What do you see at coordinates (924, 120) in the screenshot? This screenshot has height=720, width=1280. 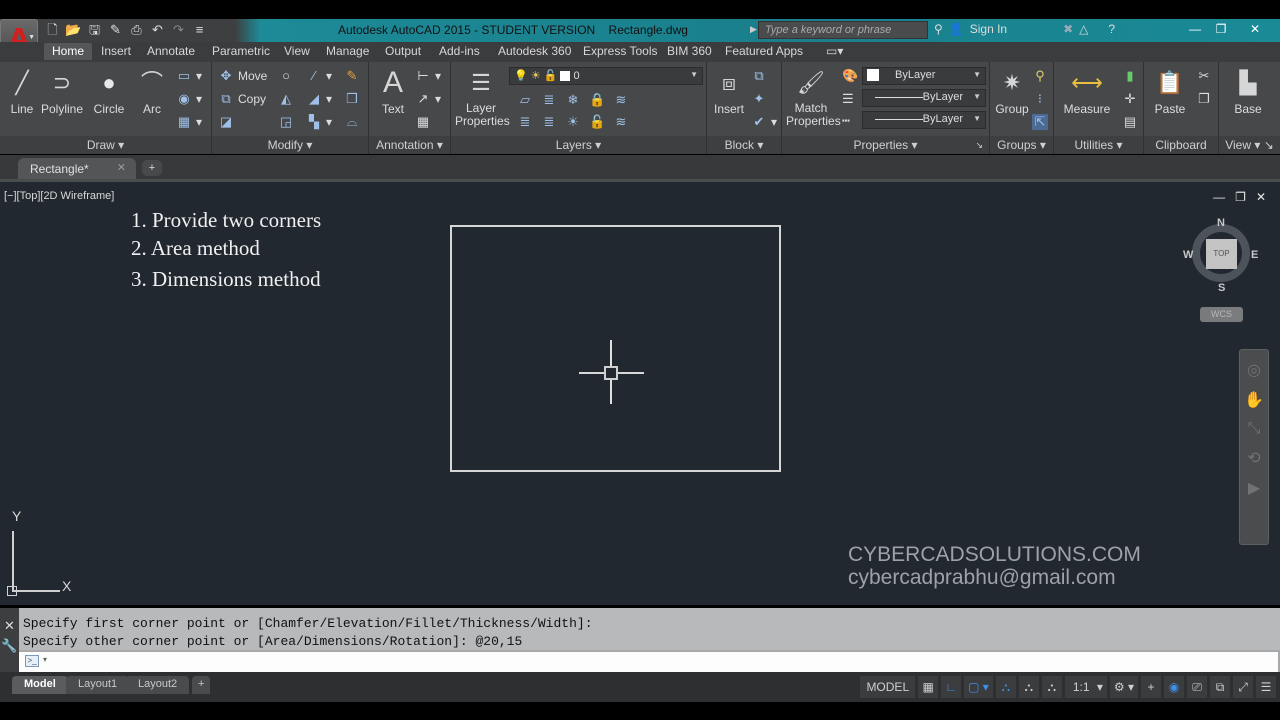 I see `linetype-dropdown: ByLayer ▼` at bounding box center [924, 120].